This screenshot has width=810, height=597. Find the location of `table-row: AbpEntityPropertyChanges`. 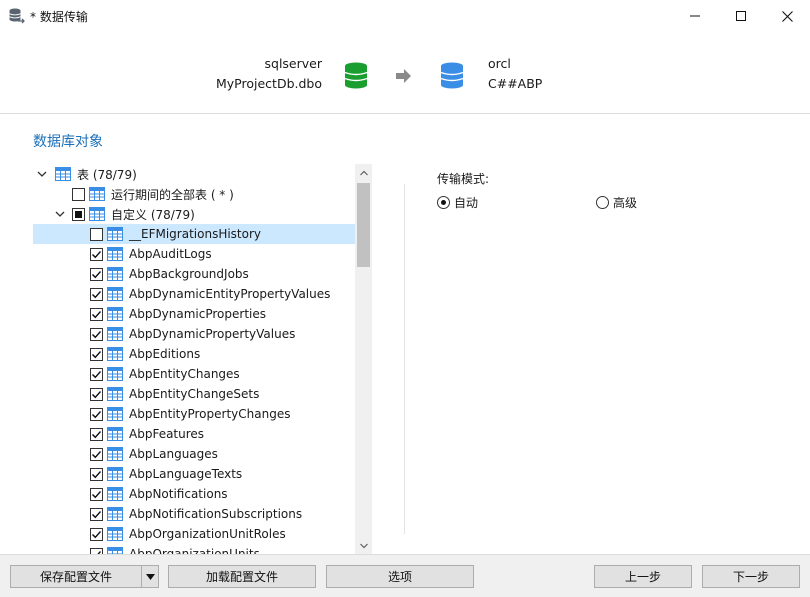

table-row: AbpEntityPropertyChanges is located at coordinates (194, 414).